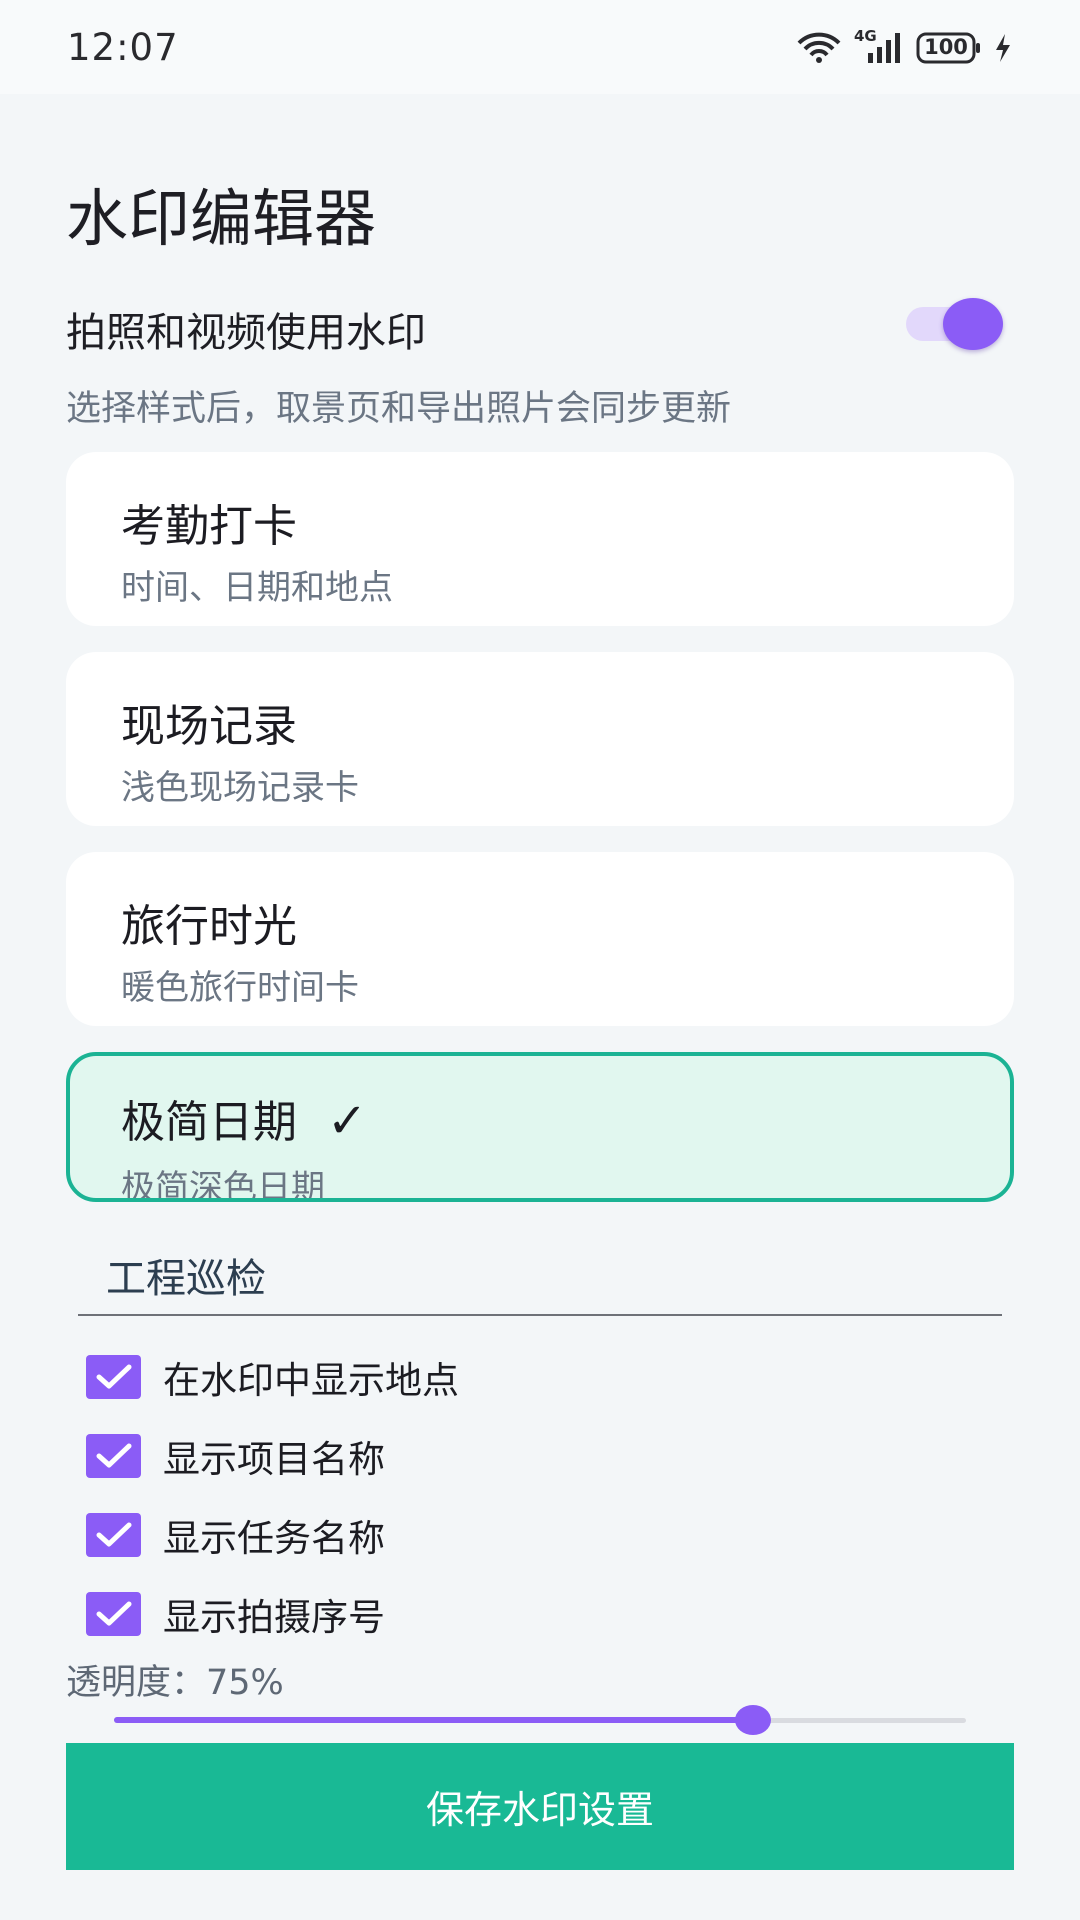 Image resolution: width=1080 pixels, height=1920 pixels. Describe the element at coordinates (175, 1683) in the screenshot. I see `opacity-label: 透明度：75%` at that location.